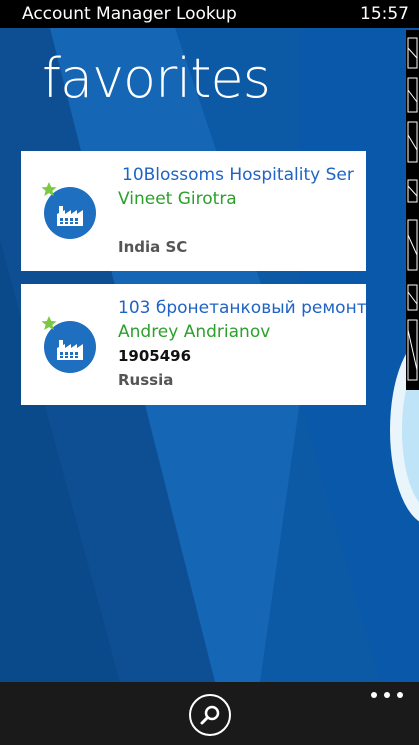 This screenshot has height=745, width=419. Describe the element at coordinates (238, 175) in the screenshot. I see `account-name: 10Blossoms Hospitality Ser` at that location.